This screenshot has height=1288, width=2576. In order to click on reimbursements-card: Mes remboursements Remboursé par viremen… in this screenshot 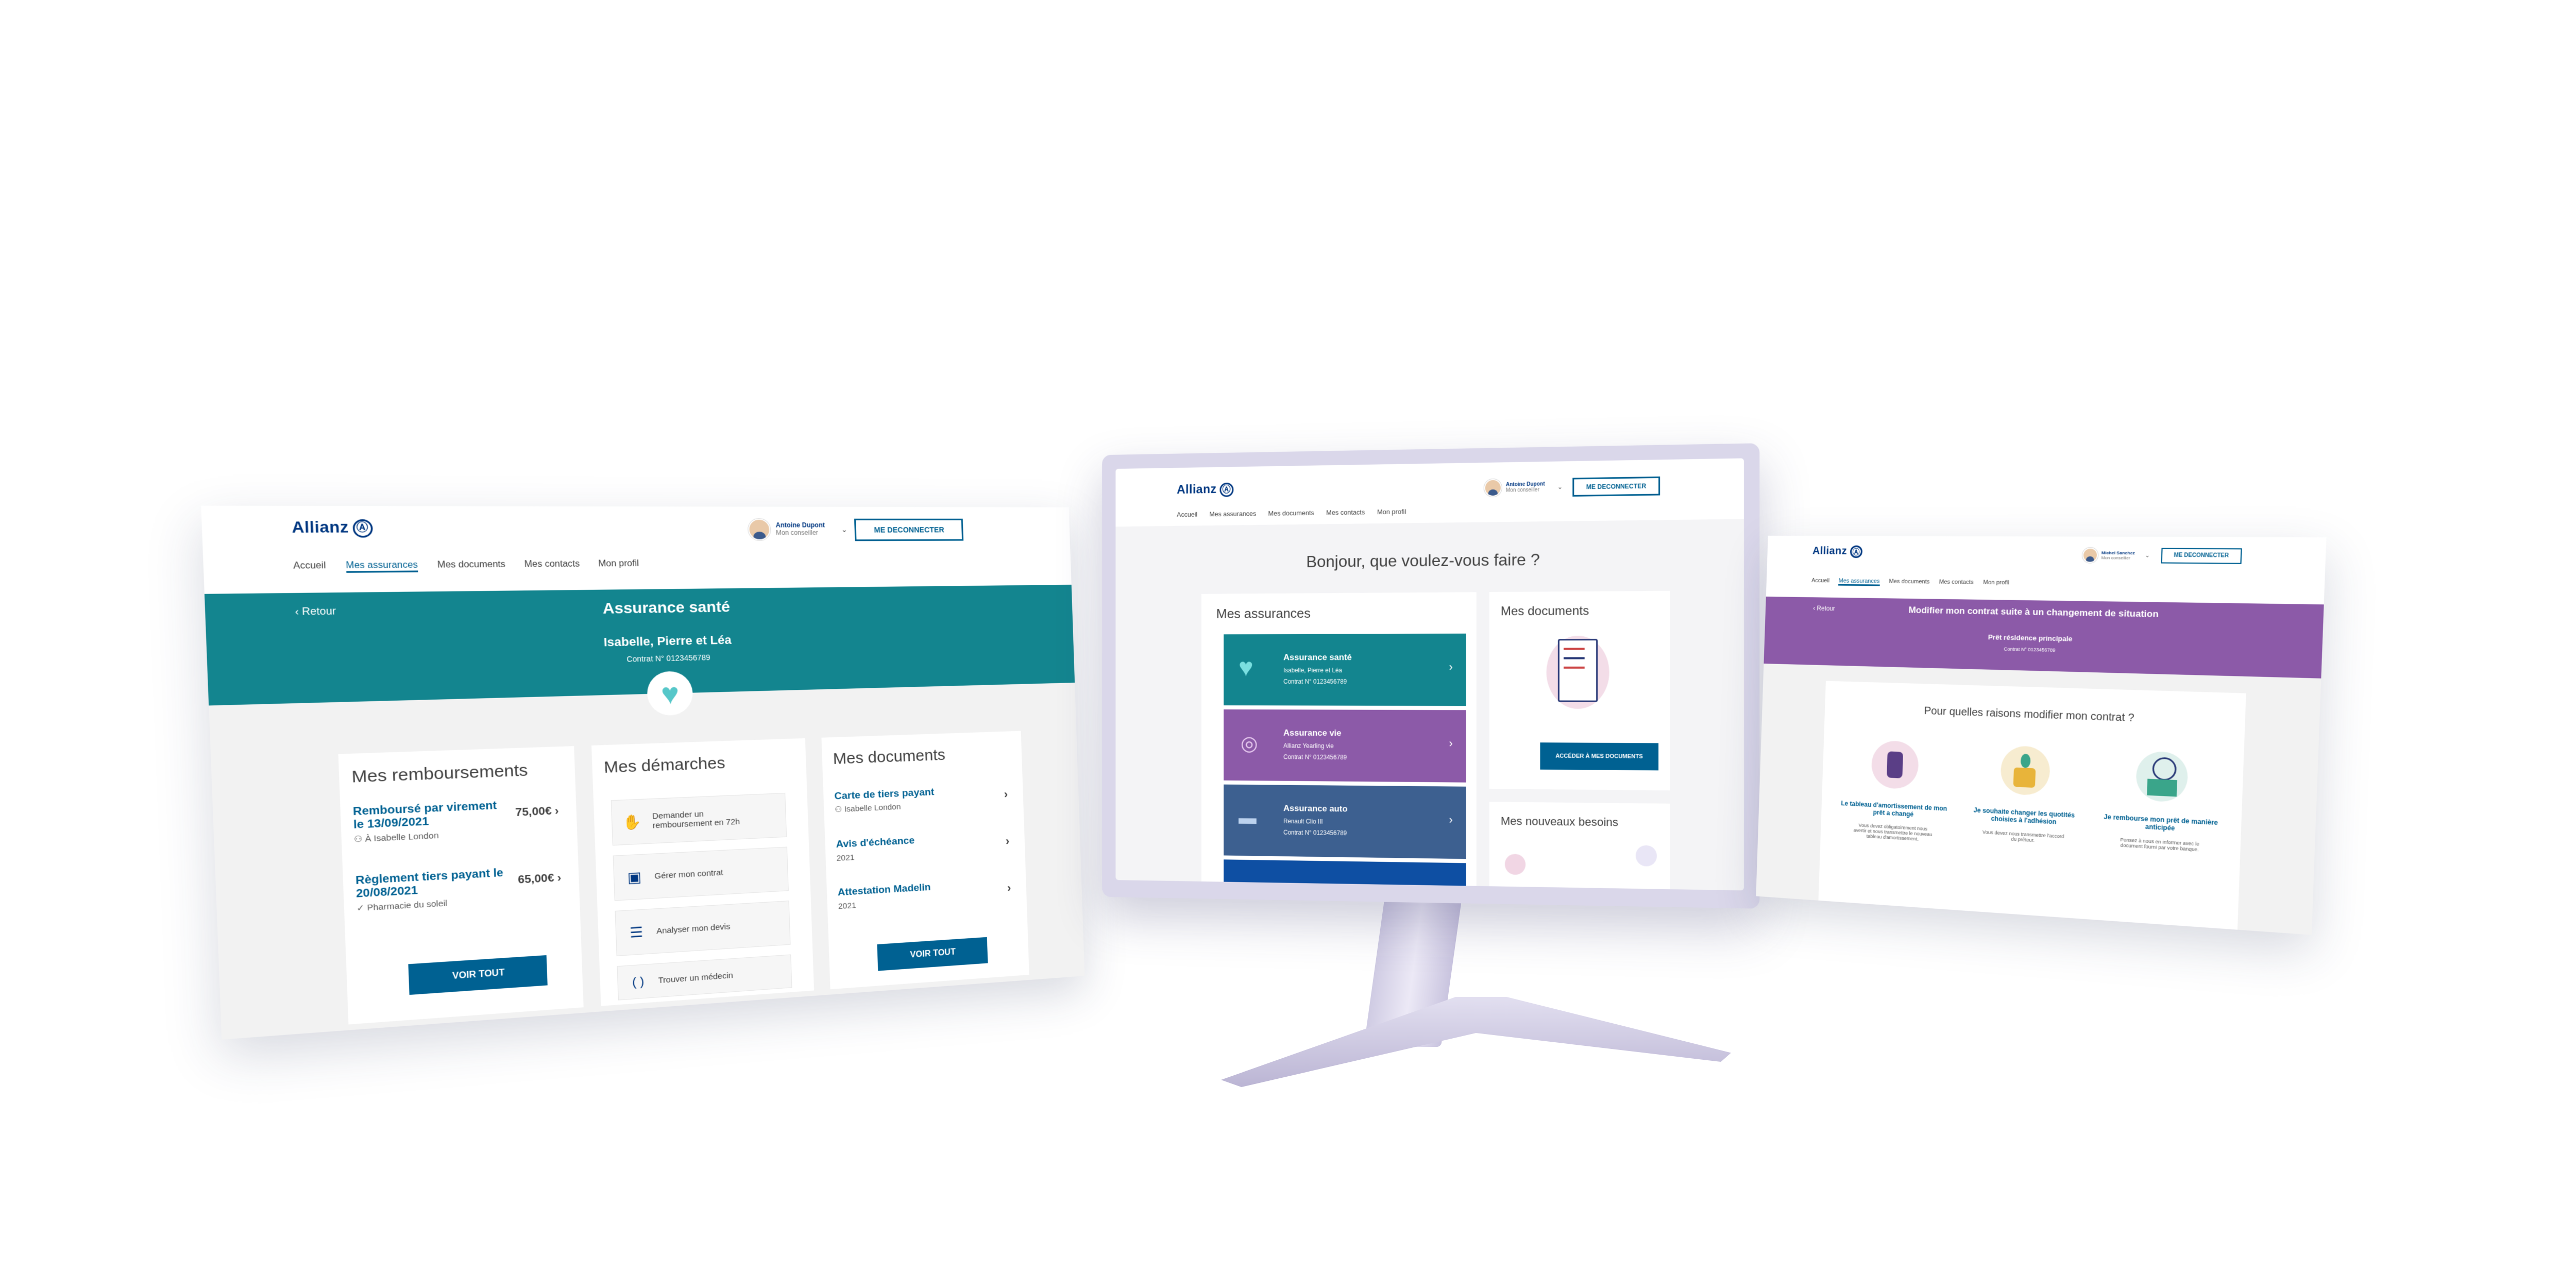, I will do `click(461, 885)`.